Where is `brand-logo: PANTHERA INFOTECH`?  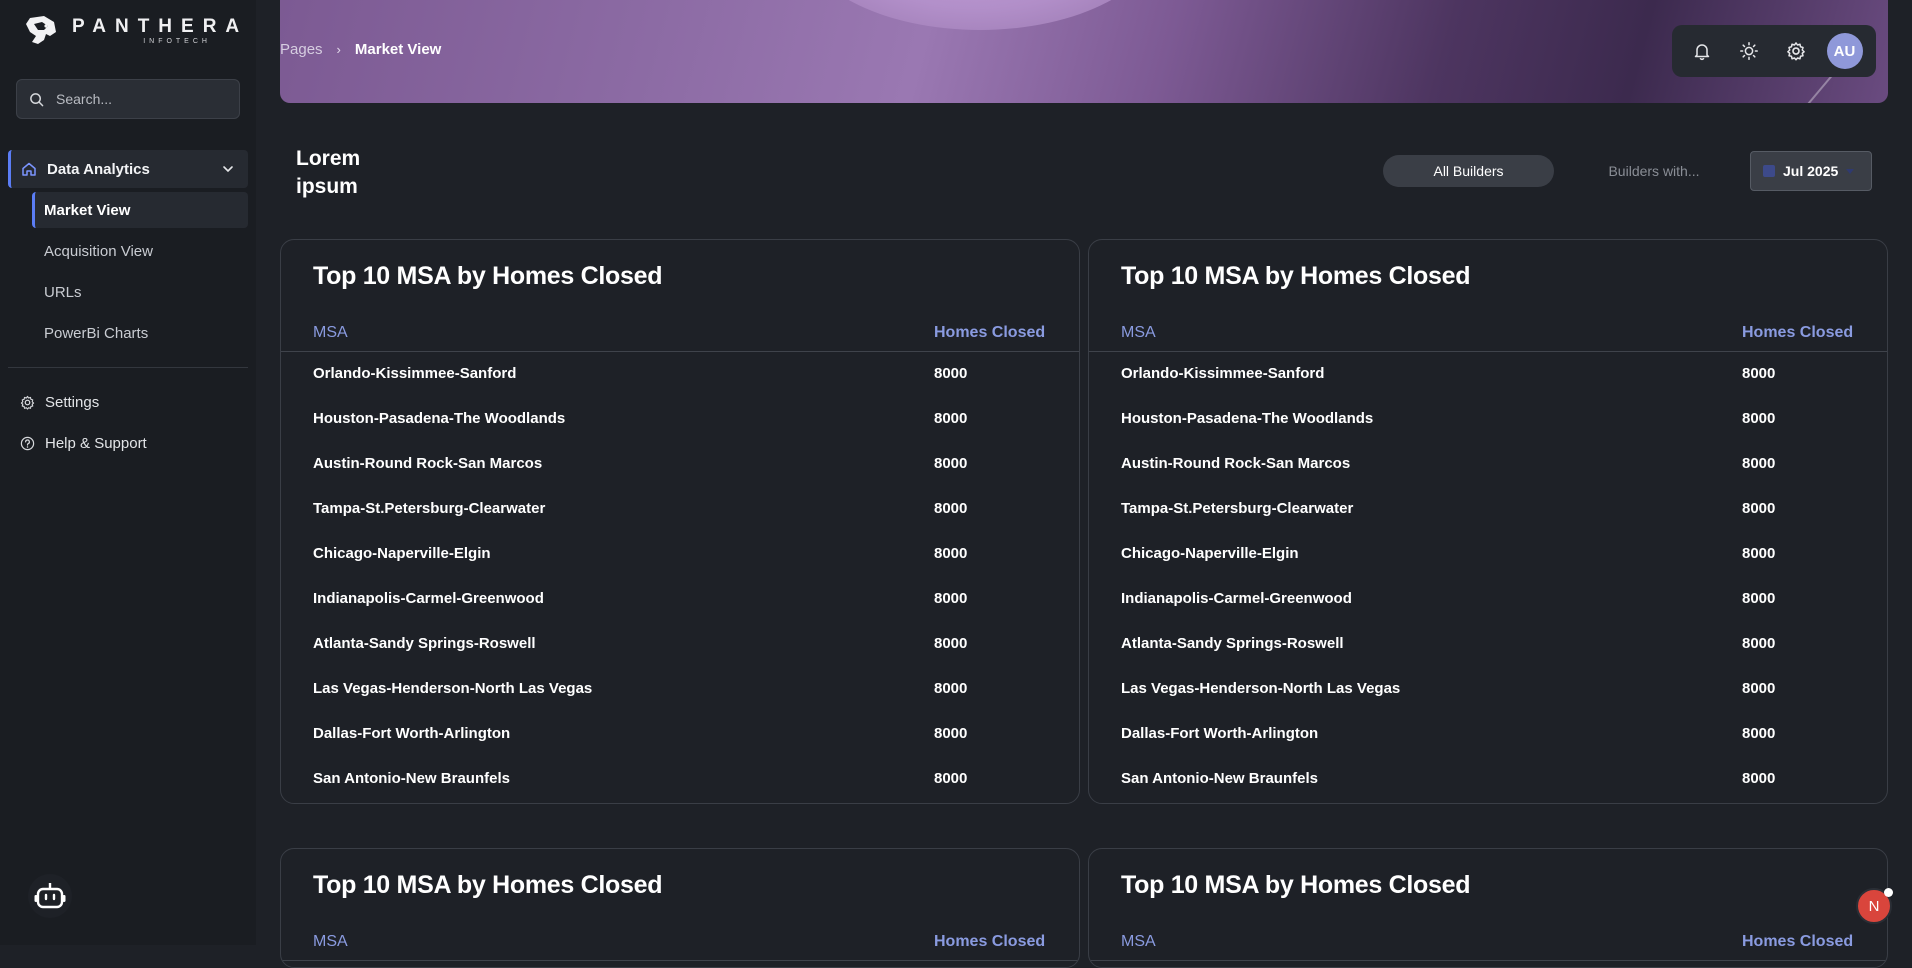
brand-logo: PANTHERA INFOTECH is located at coordinates (136, 31).